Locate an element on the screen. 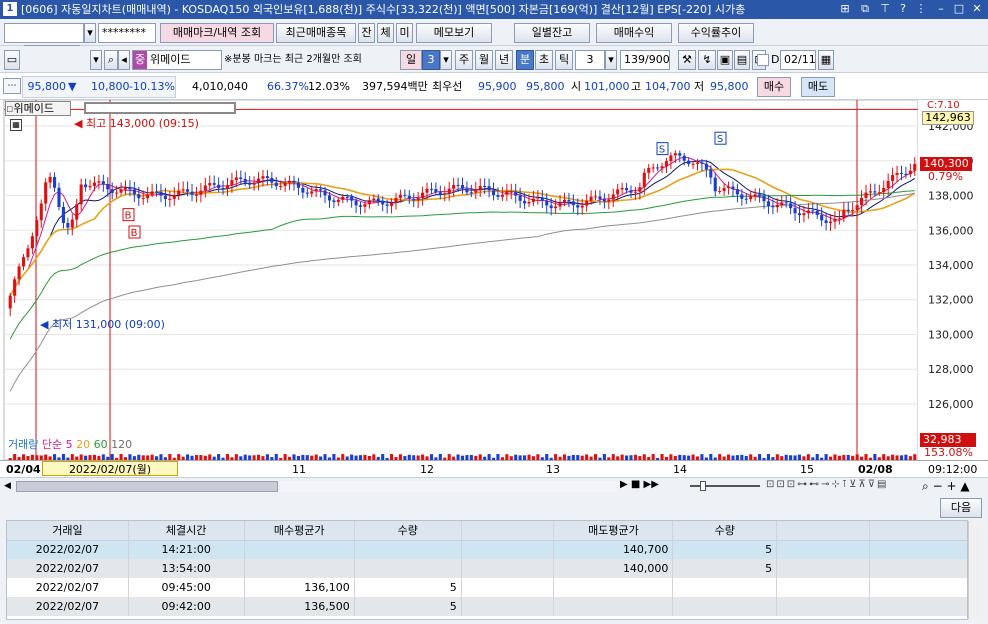 The width and height of the screenshot is (988, 624). stop-icon: ■ is located at coordinates (635, 484).